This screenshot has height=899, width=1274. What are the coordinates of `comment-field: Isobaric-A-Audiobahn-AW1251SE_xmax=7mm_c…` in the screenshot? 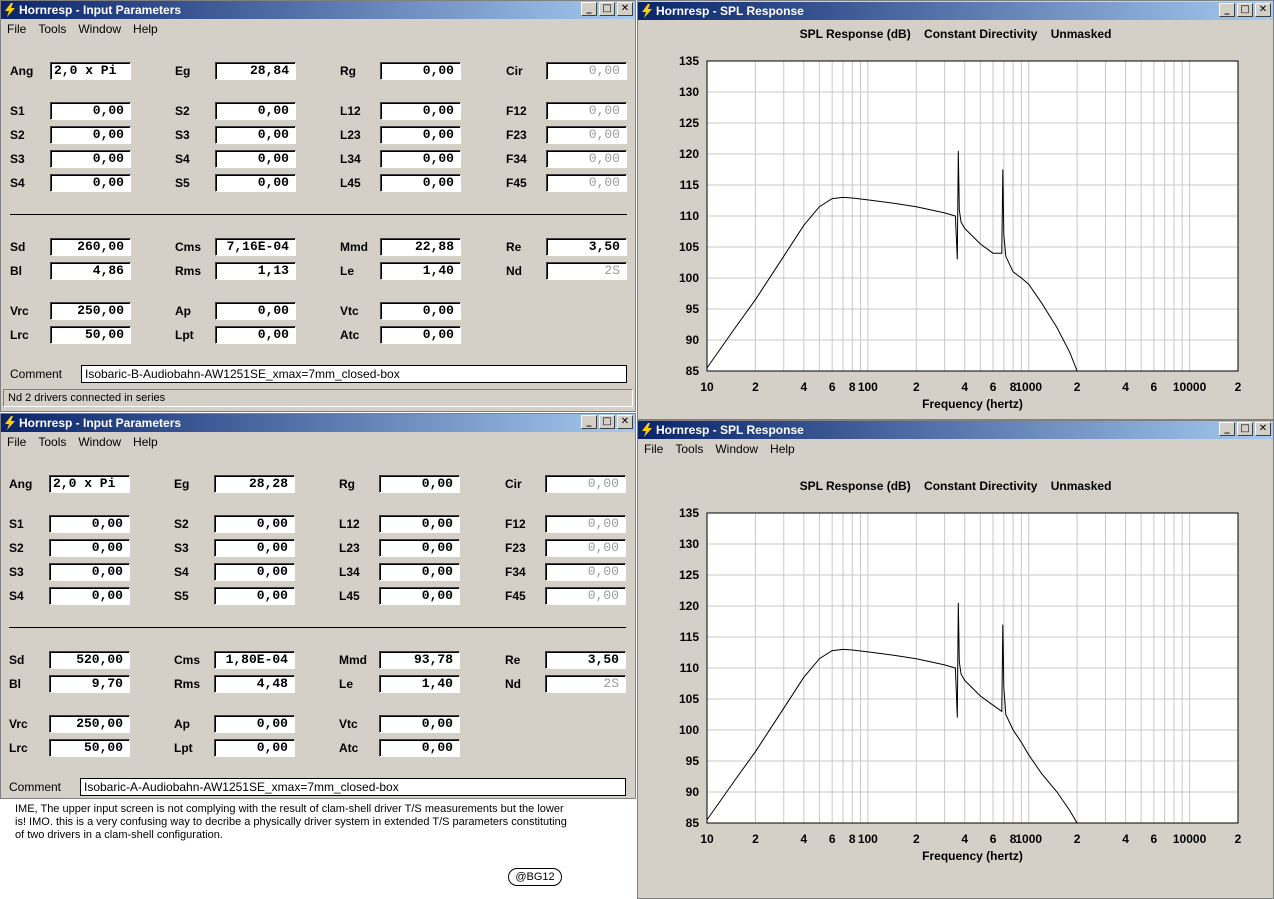 It's located at (353, 787).